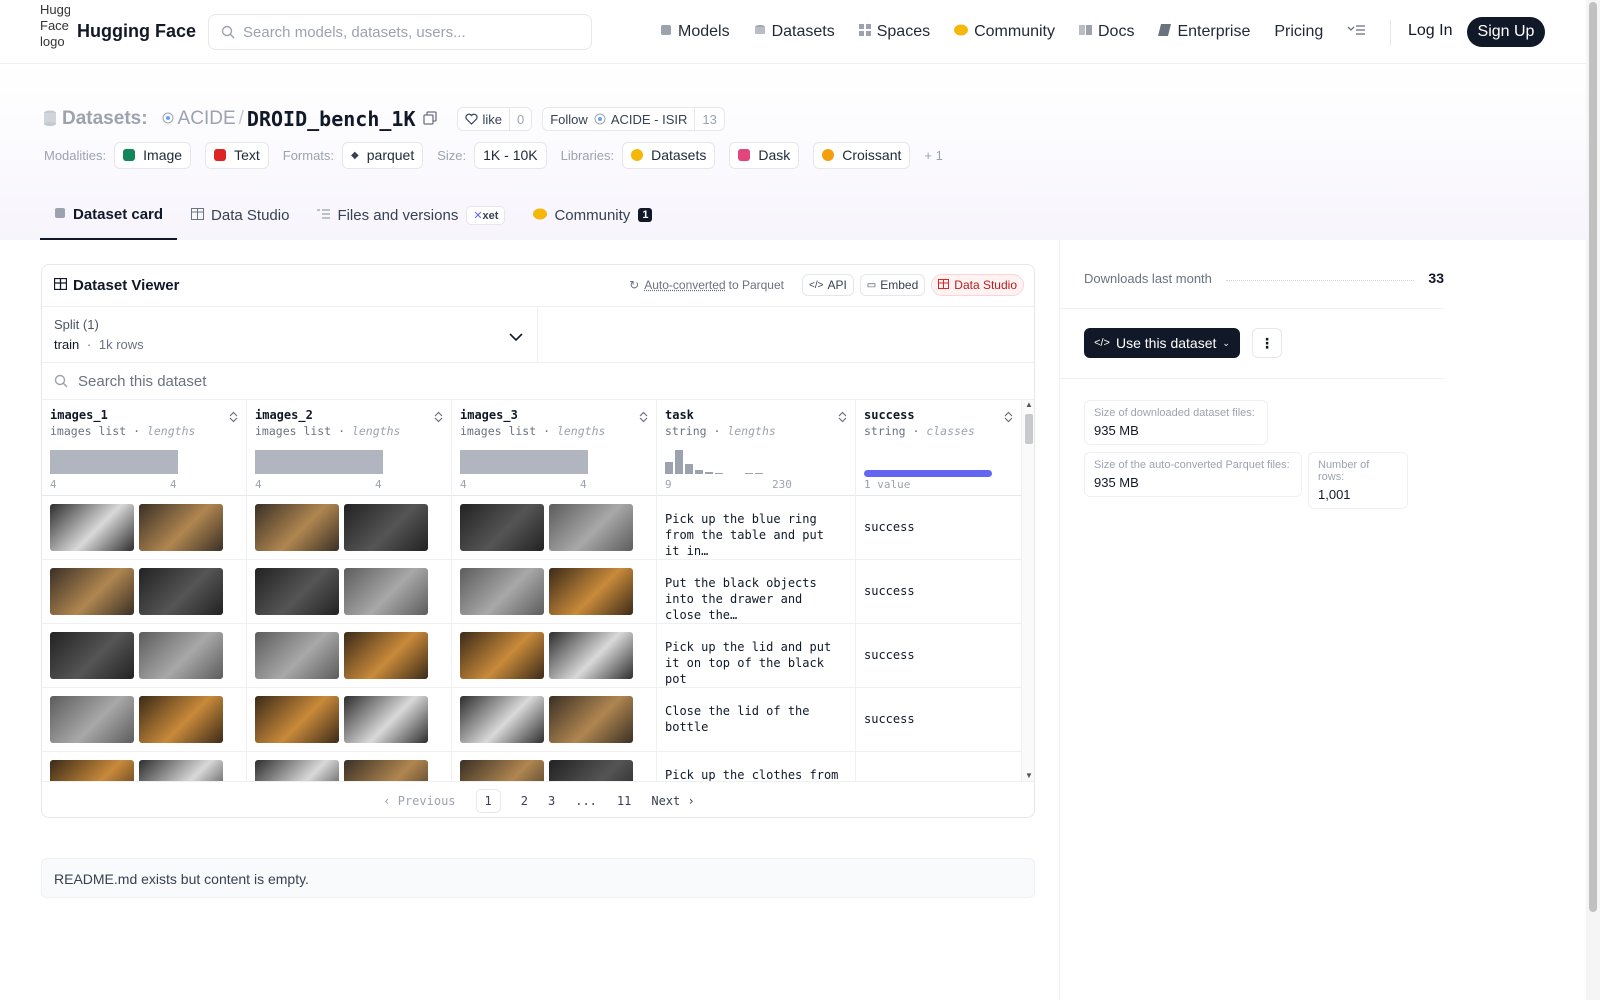 The width and height of the screenshot is (1600, 1000). I want to click on scroll-up-icon: ▲, so click(1029, 404).